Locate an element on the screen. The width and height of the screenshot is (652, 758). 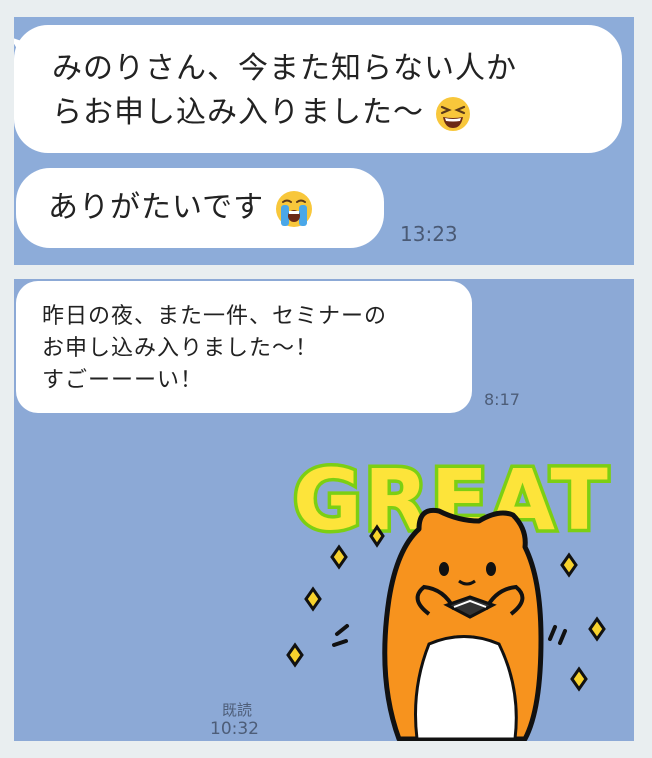
message-line: みのりさん、今また知らない人か is located at coordinates (284, 68).